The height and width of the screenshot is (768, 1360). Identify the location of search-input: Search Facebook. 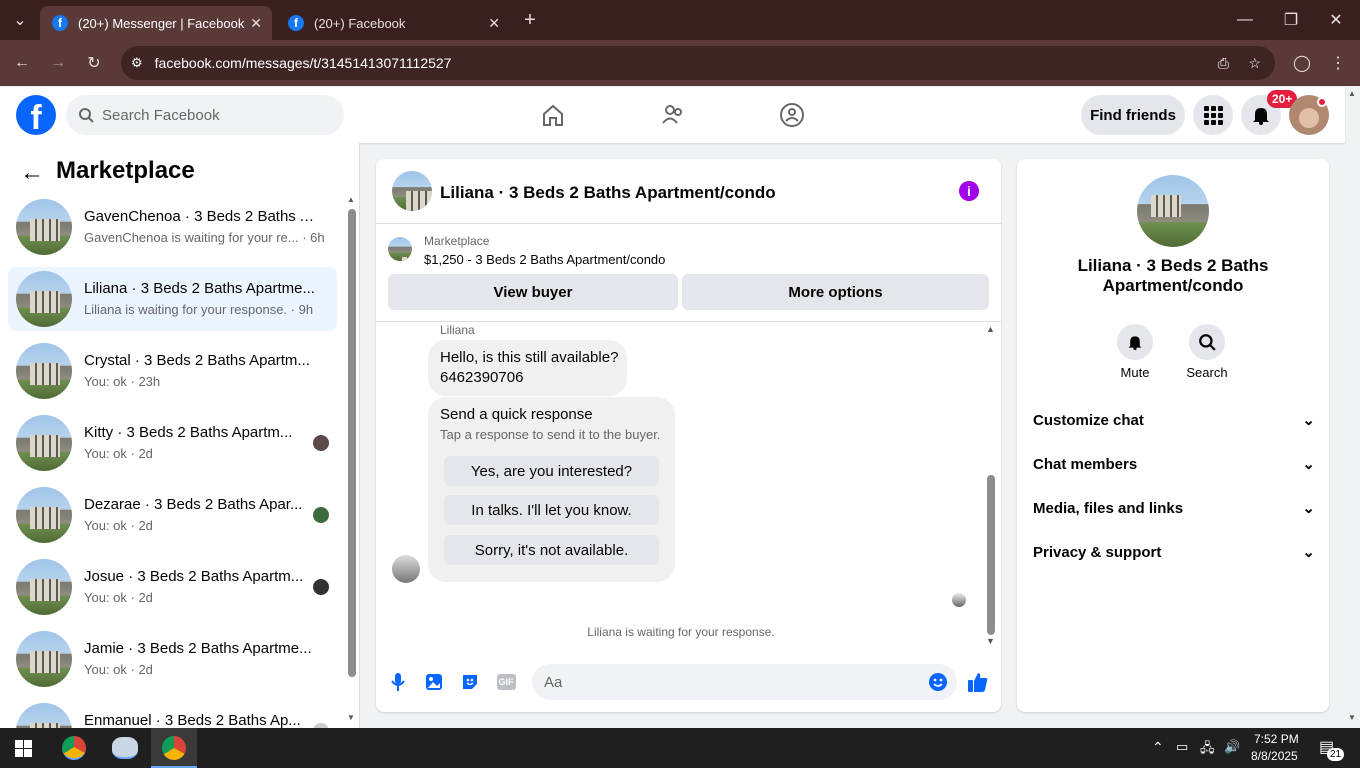
(205, 115).